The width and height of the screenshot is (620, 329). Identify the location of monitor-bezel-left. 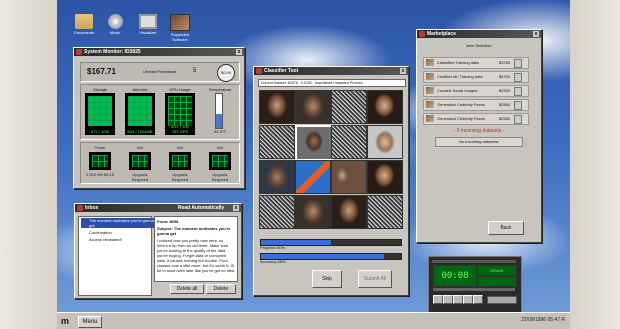
(28, 164).